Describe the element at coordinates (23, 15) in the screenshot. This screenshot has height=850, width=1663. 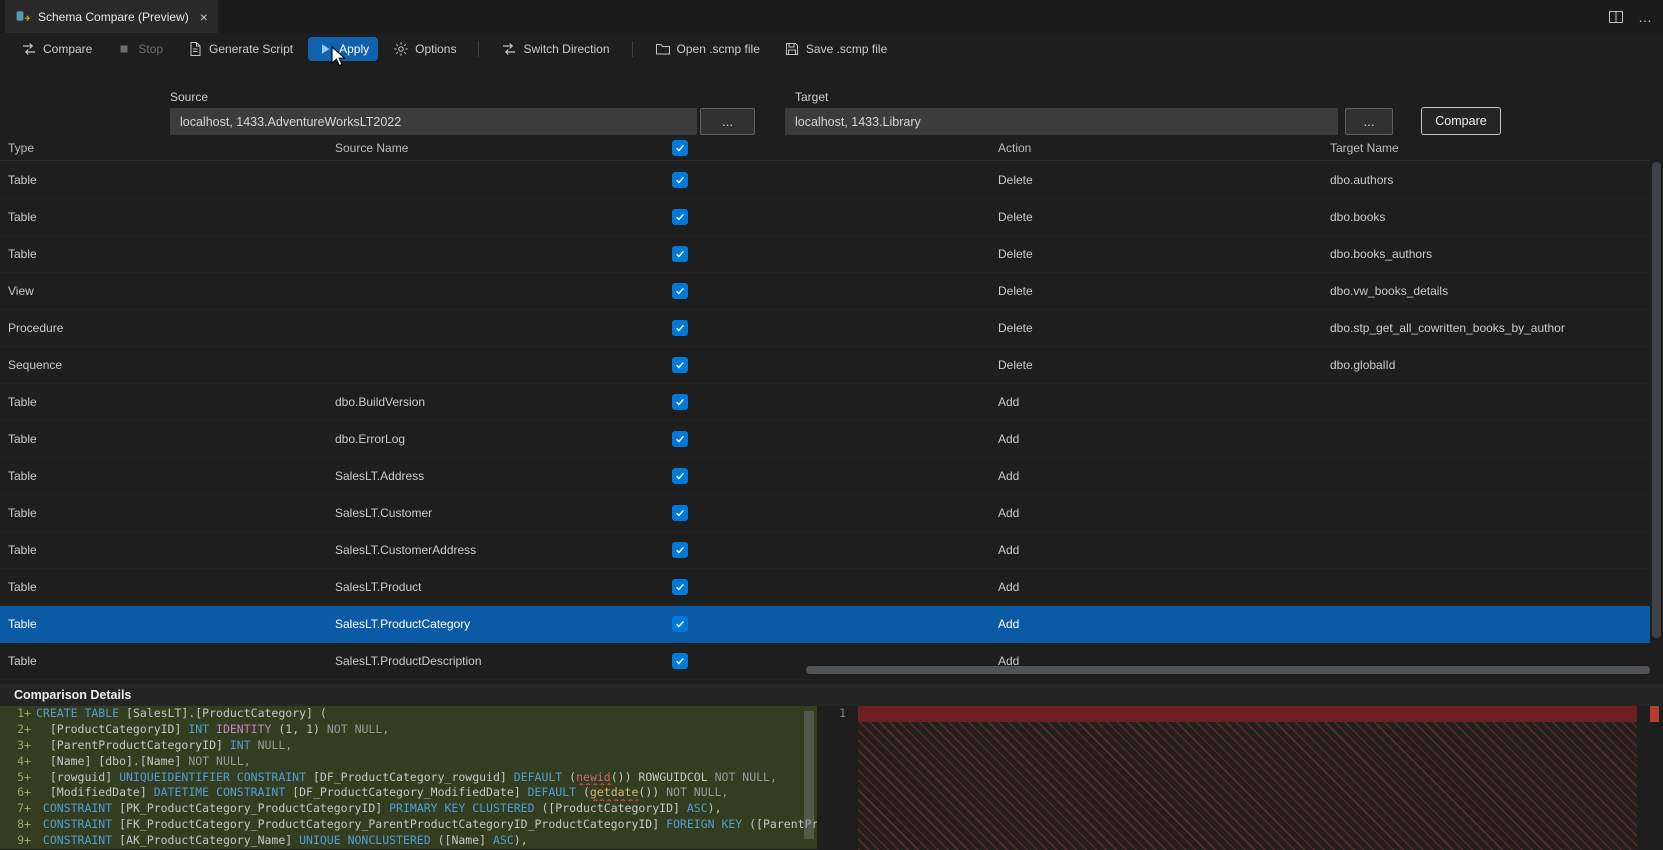
I see `schema-compare-icon` at that location.